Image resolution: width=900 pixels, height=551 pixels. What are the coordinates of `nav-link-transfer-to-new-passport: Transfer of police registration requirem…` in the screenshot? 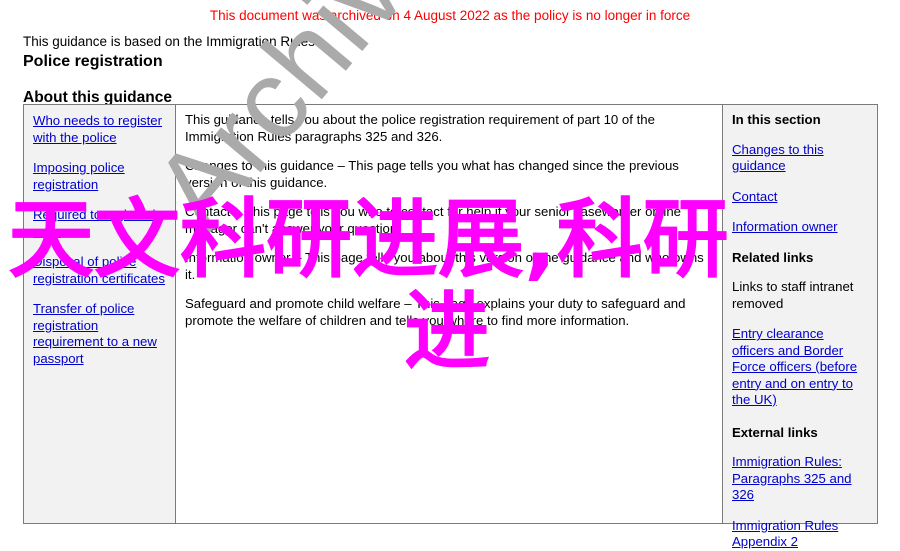 It's located at (99, 334).